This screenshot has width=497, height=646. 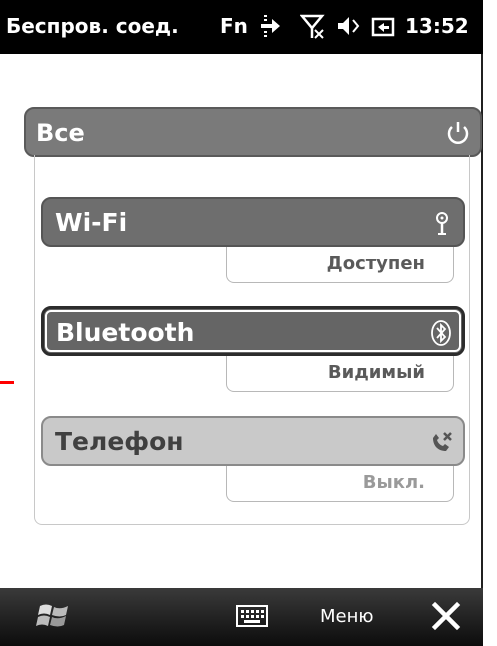 I want to click on wifi-status-text: Доступен, so click(x=375, y=263).